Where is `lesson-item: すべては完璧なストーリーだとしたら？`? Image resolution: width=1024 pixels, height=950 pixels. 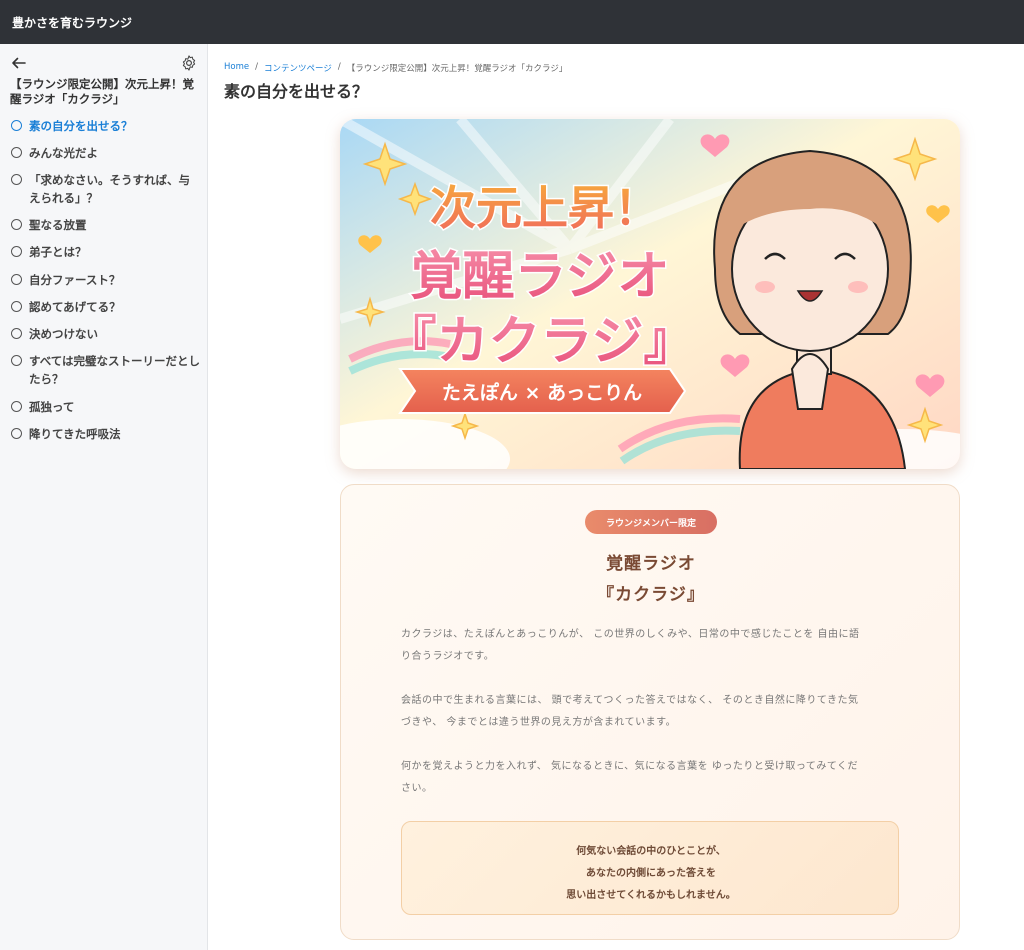
lesson-item: すべては完璧なストーリーだとしたら？ is located at coordinates (105, 370).